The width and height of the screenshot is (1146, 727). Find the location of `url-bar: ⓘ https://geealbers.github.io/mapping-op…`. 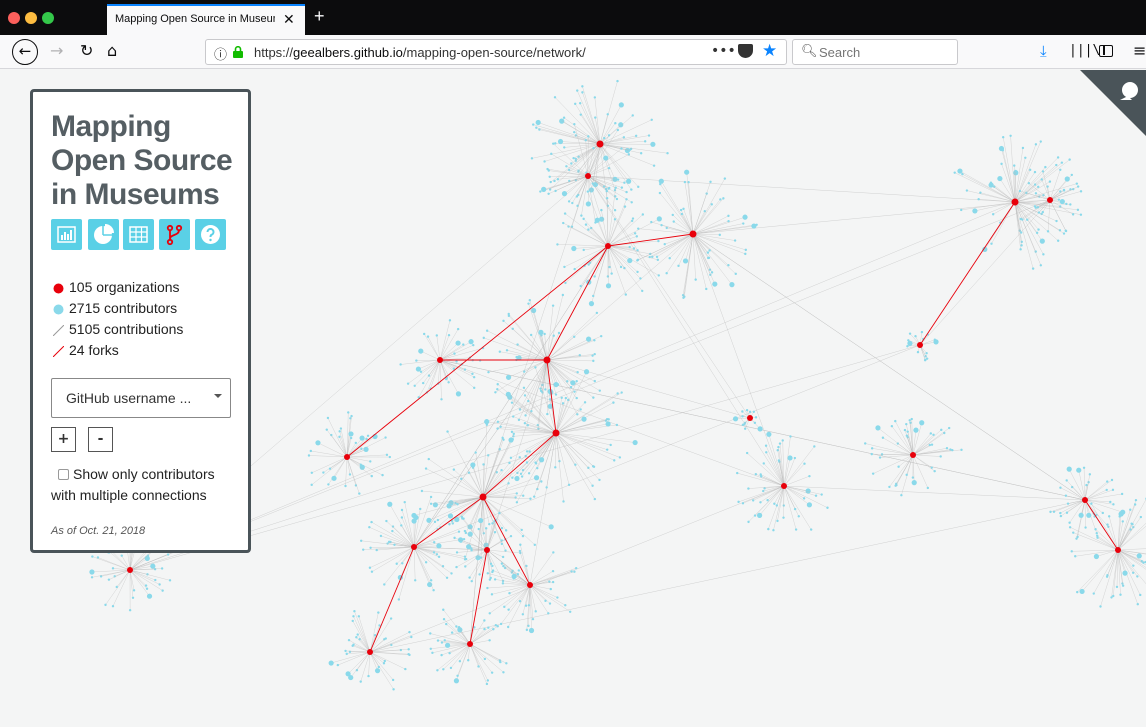

url-bar: ⓘ https://geealbers.github.io/mapping-op… is located at coordinates (496, 52).